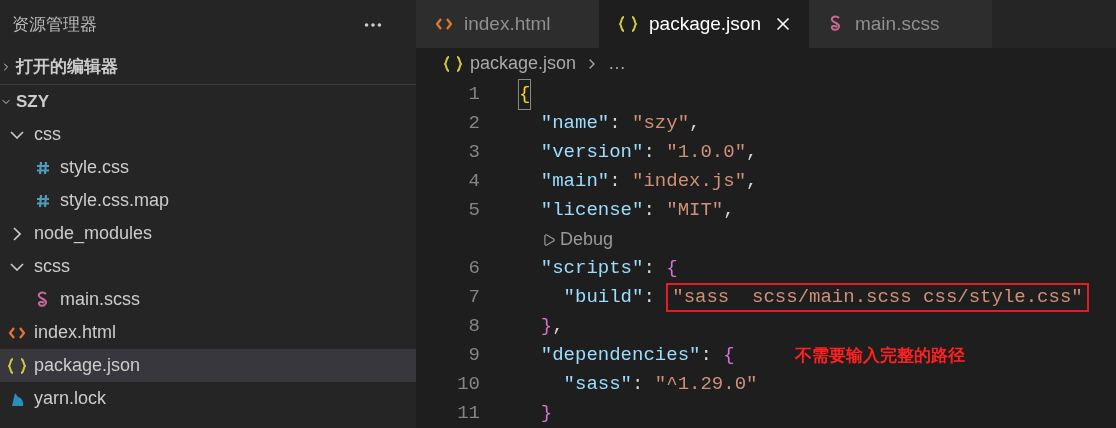 The image size is (1116, 428). I want to click on tree-item: package.json, so click(208, 365).